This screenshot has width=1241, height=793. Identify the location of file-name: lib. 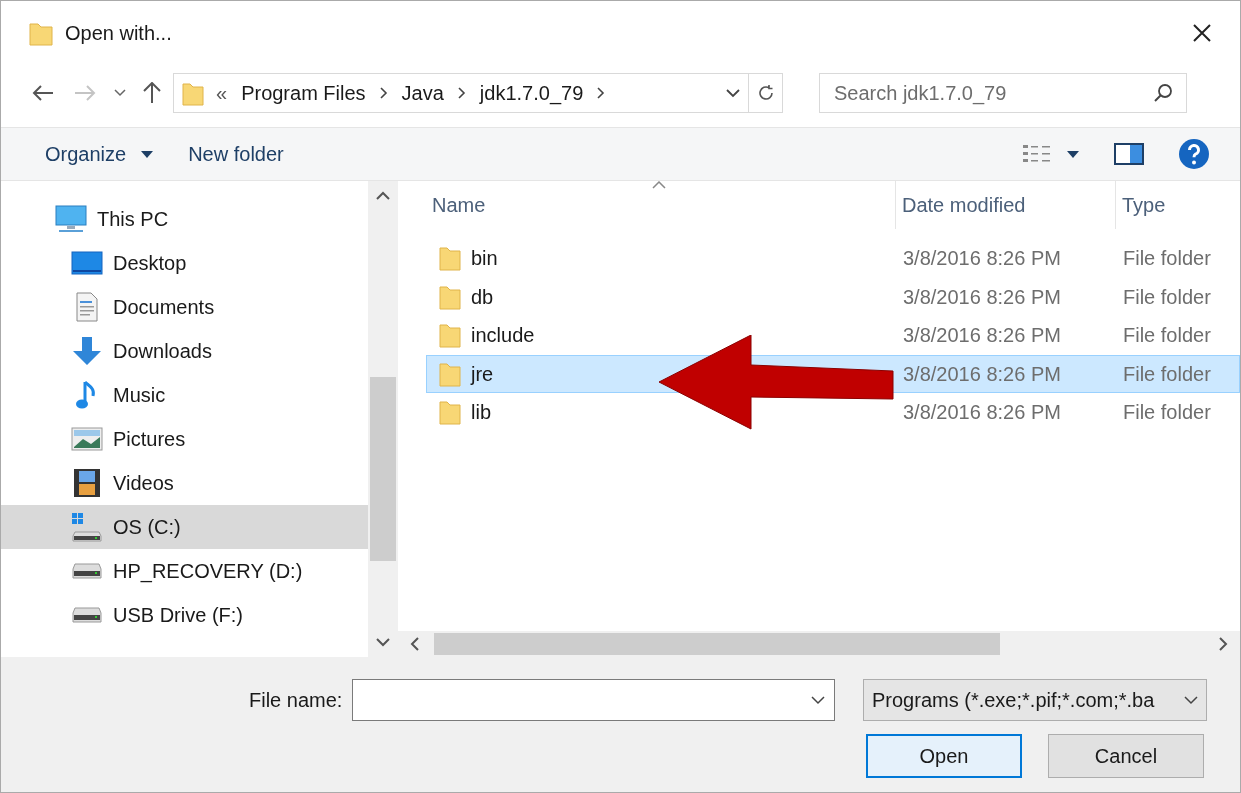
(481, 413).